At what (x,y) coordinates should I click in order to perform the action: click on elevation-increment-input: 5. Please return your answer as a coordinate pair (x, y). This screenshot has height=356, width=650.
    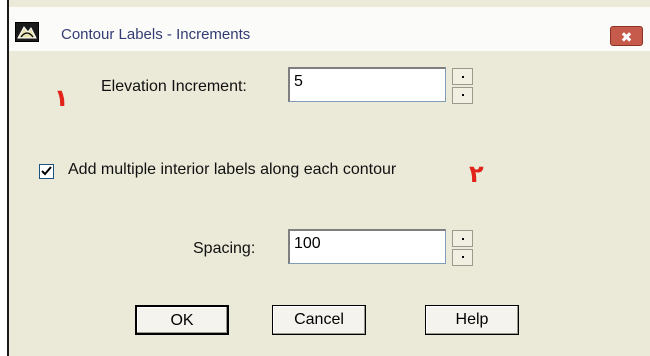
    Looking at the image, I should click on (367, 84).